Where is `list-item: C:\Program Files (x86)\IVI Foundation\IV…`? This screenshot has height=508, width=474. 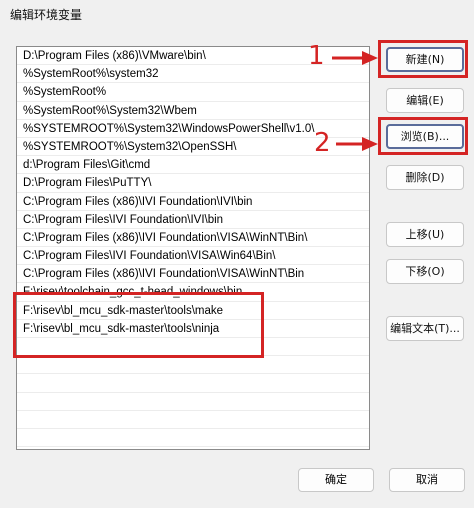
list-item: C:\Program Files (x86)\IVI Foundation\IV… is located at coordinates (193, 202).